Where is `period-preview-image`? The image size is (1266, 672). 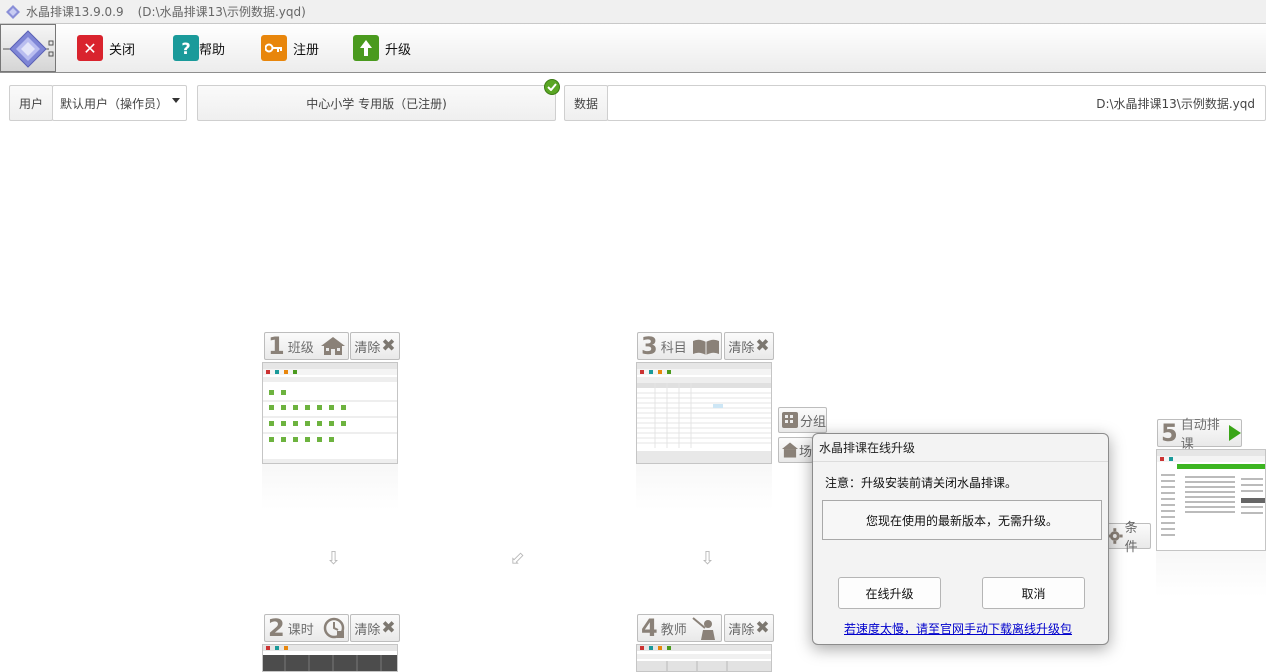 period-preview-image is located at coordinates (330, 658).